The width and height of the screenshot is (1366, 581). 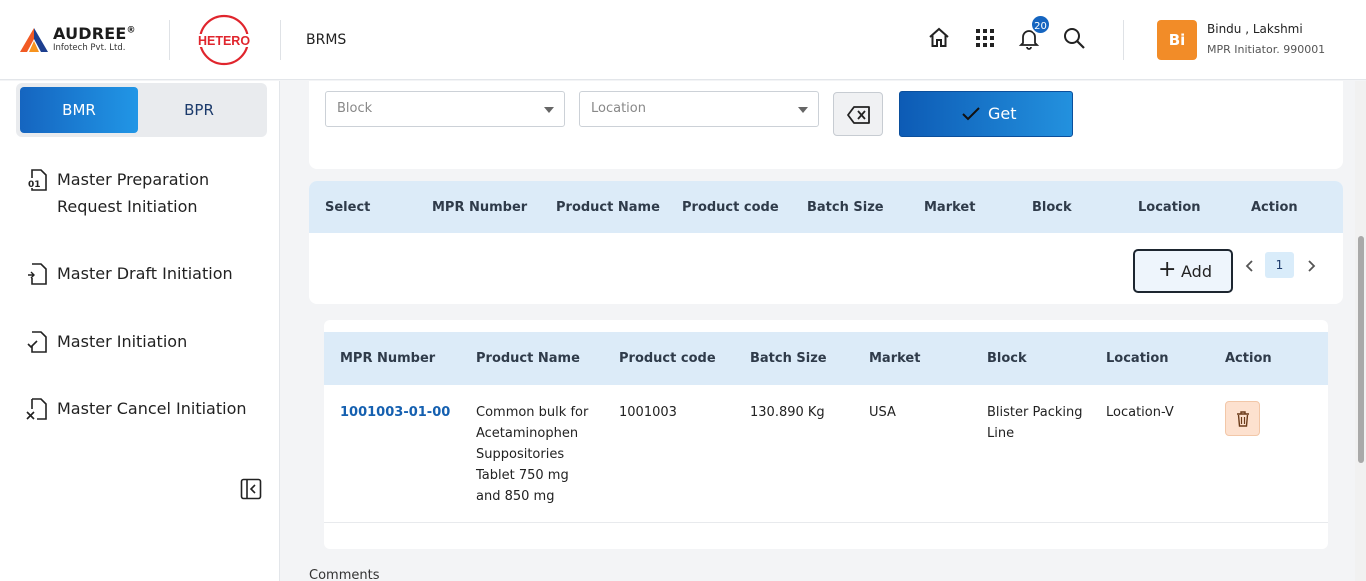 What do you see at coordinates (699, 109) in the screenshot?
I see `location-select: Location` at bounding box center [699, 109].